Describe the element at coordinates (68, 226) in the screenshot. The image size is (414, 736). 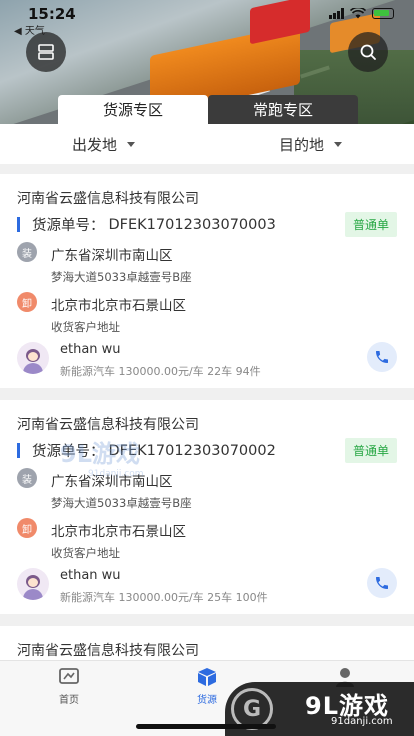
I see `order-label: 货源单号：` at that location.